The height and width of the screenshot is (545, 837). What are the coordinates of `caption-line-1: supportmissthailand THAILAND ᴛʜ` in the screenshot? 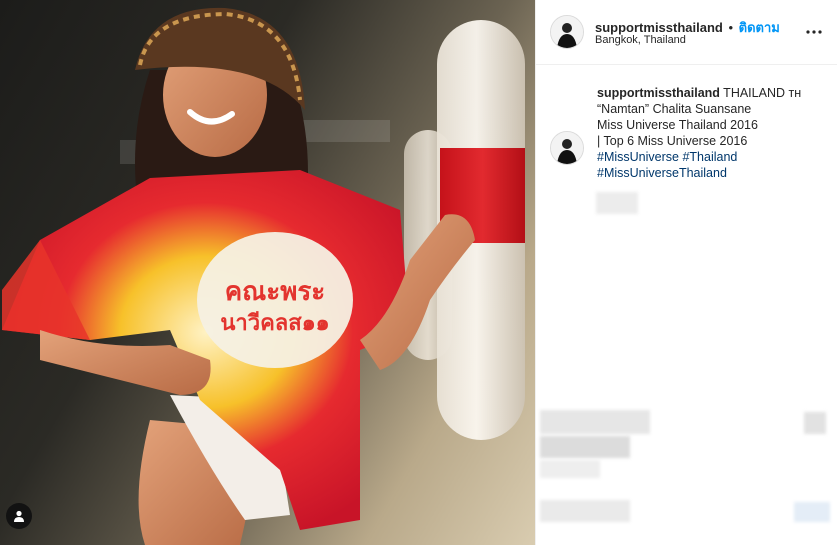 It's located at (713, 93).